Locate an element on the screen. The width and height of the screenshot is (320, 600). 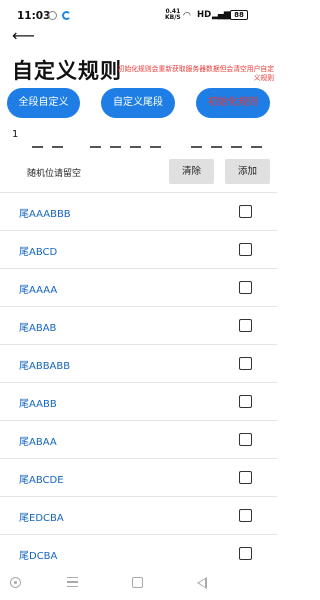
battery-icon: 88 is located at coordinates (239, 15).